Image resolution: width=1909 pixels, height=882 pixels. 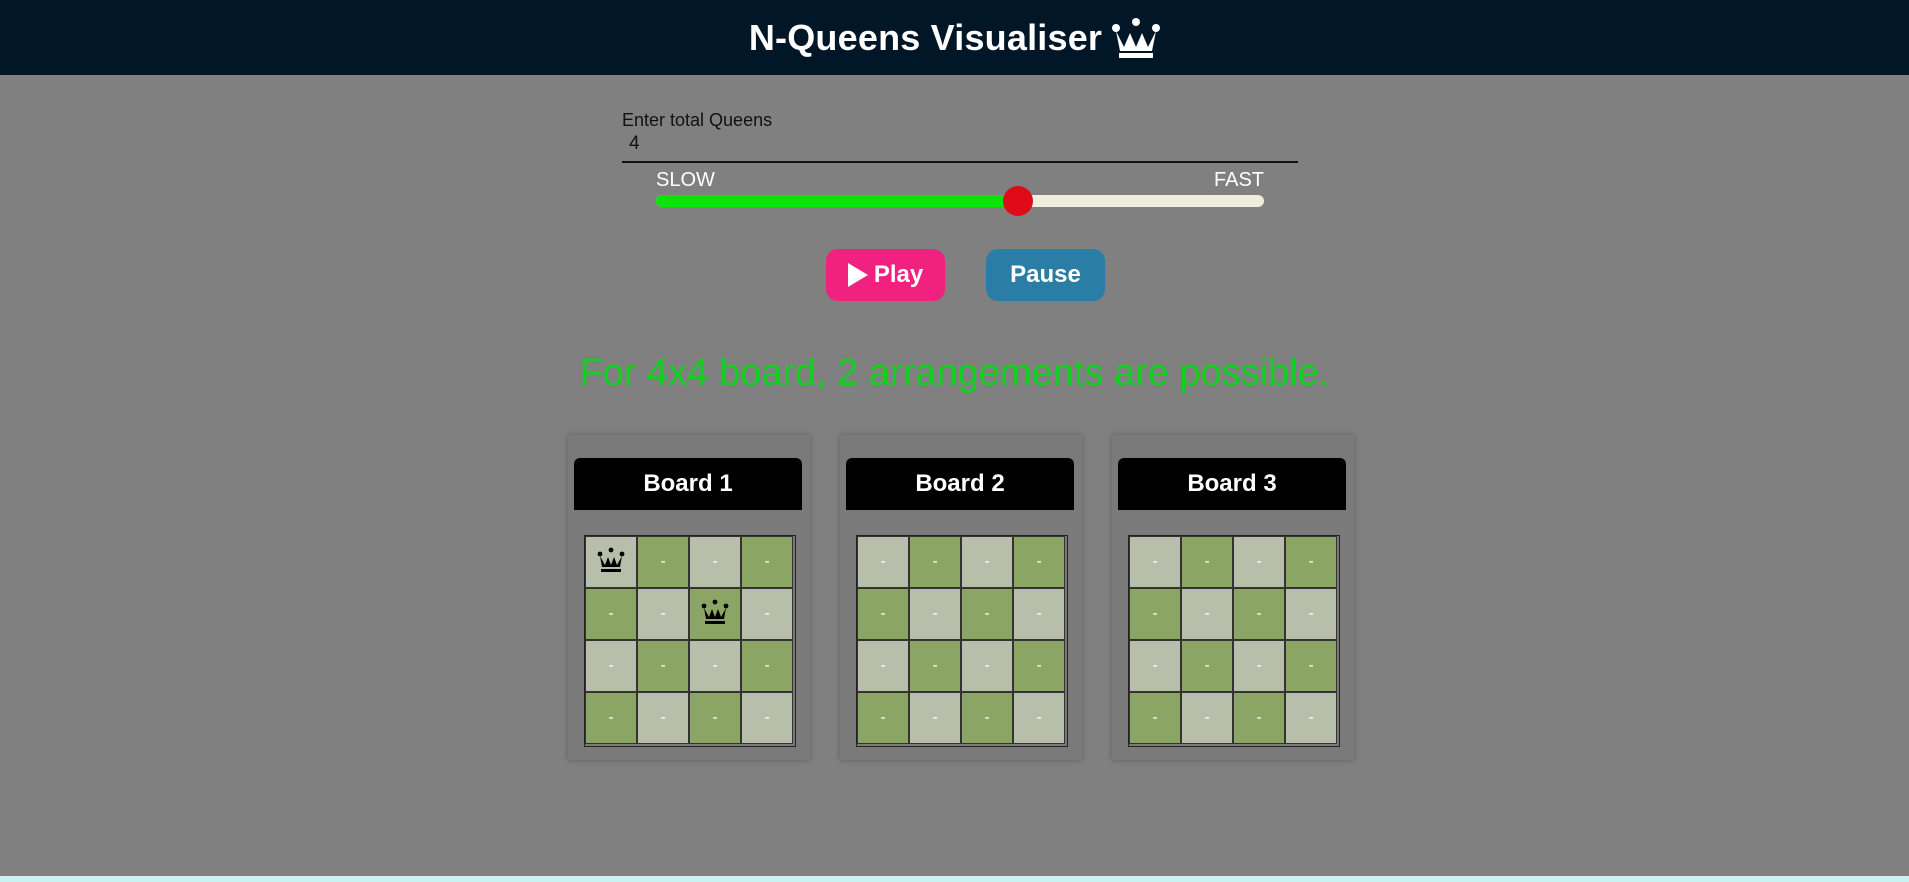 I want to click on board-card: Board 1 --------------, so click(x=689, y=597).